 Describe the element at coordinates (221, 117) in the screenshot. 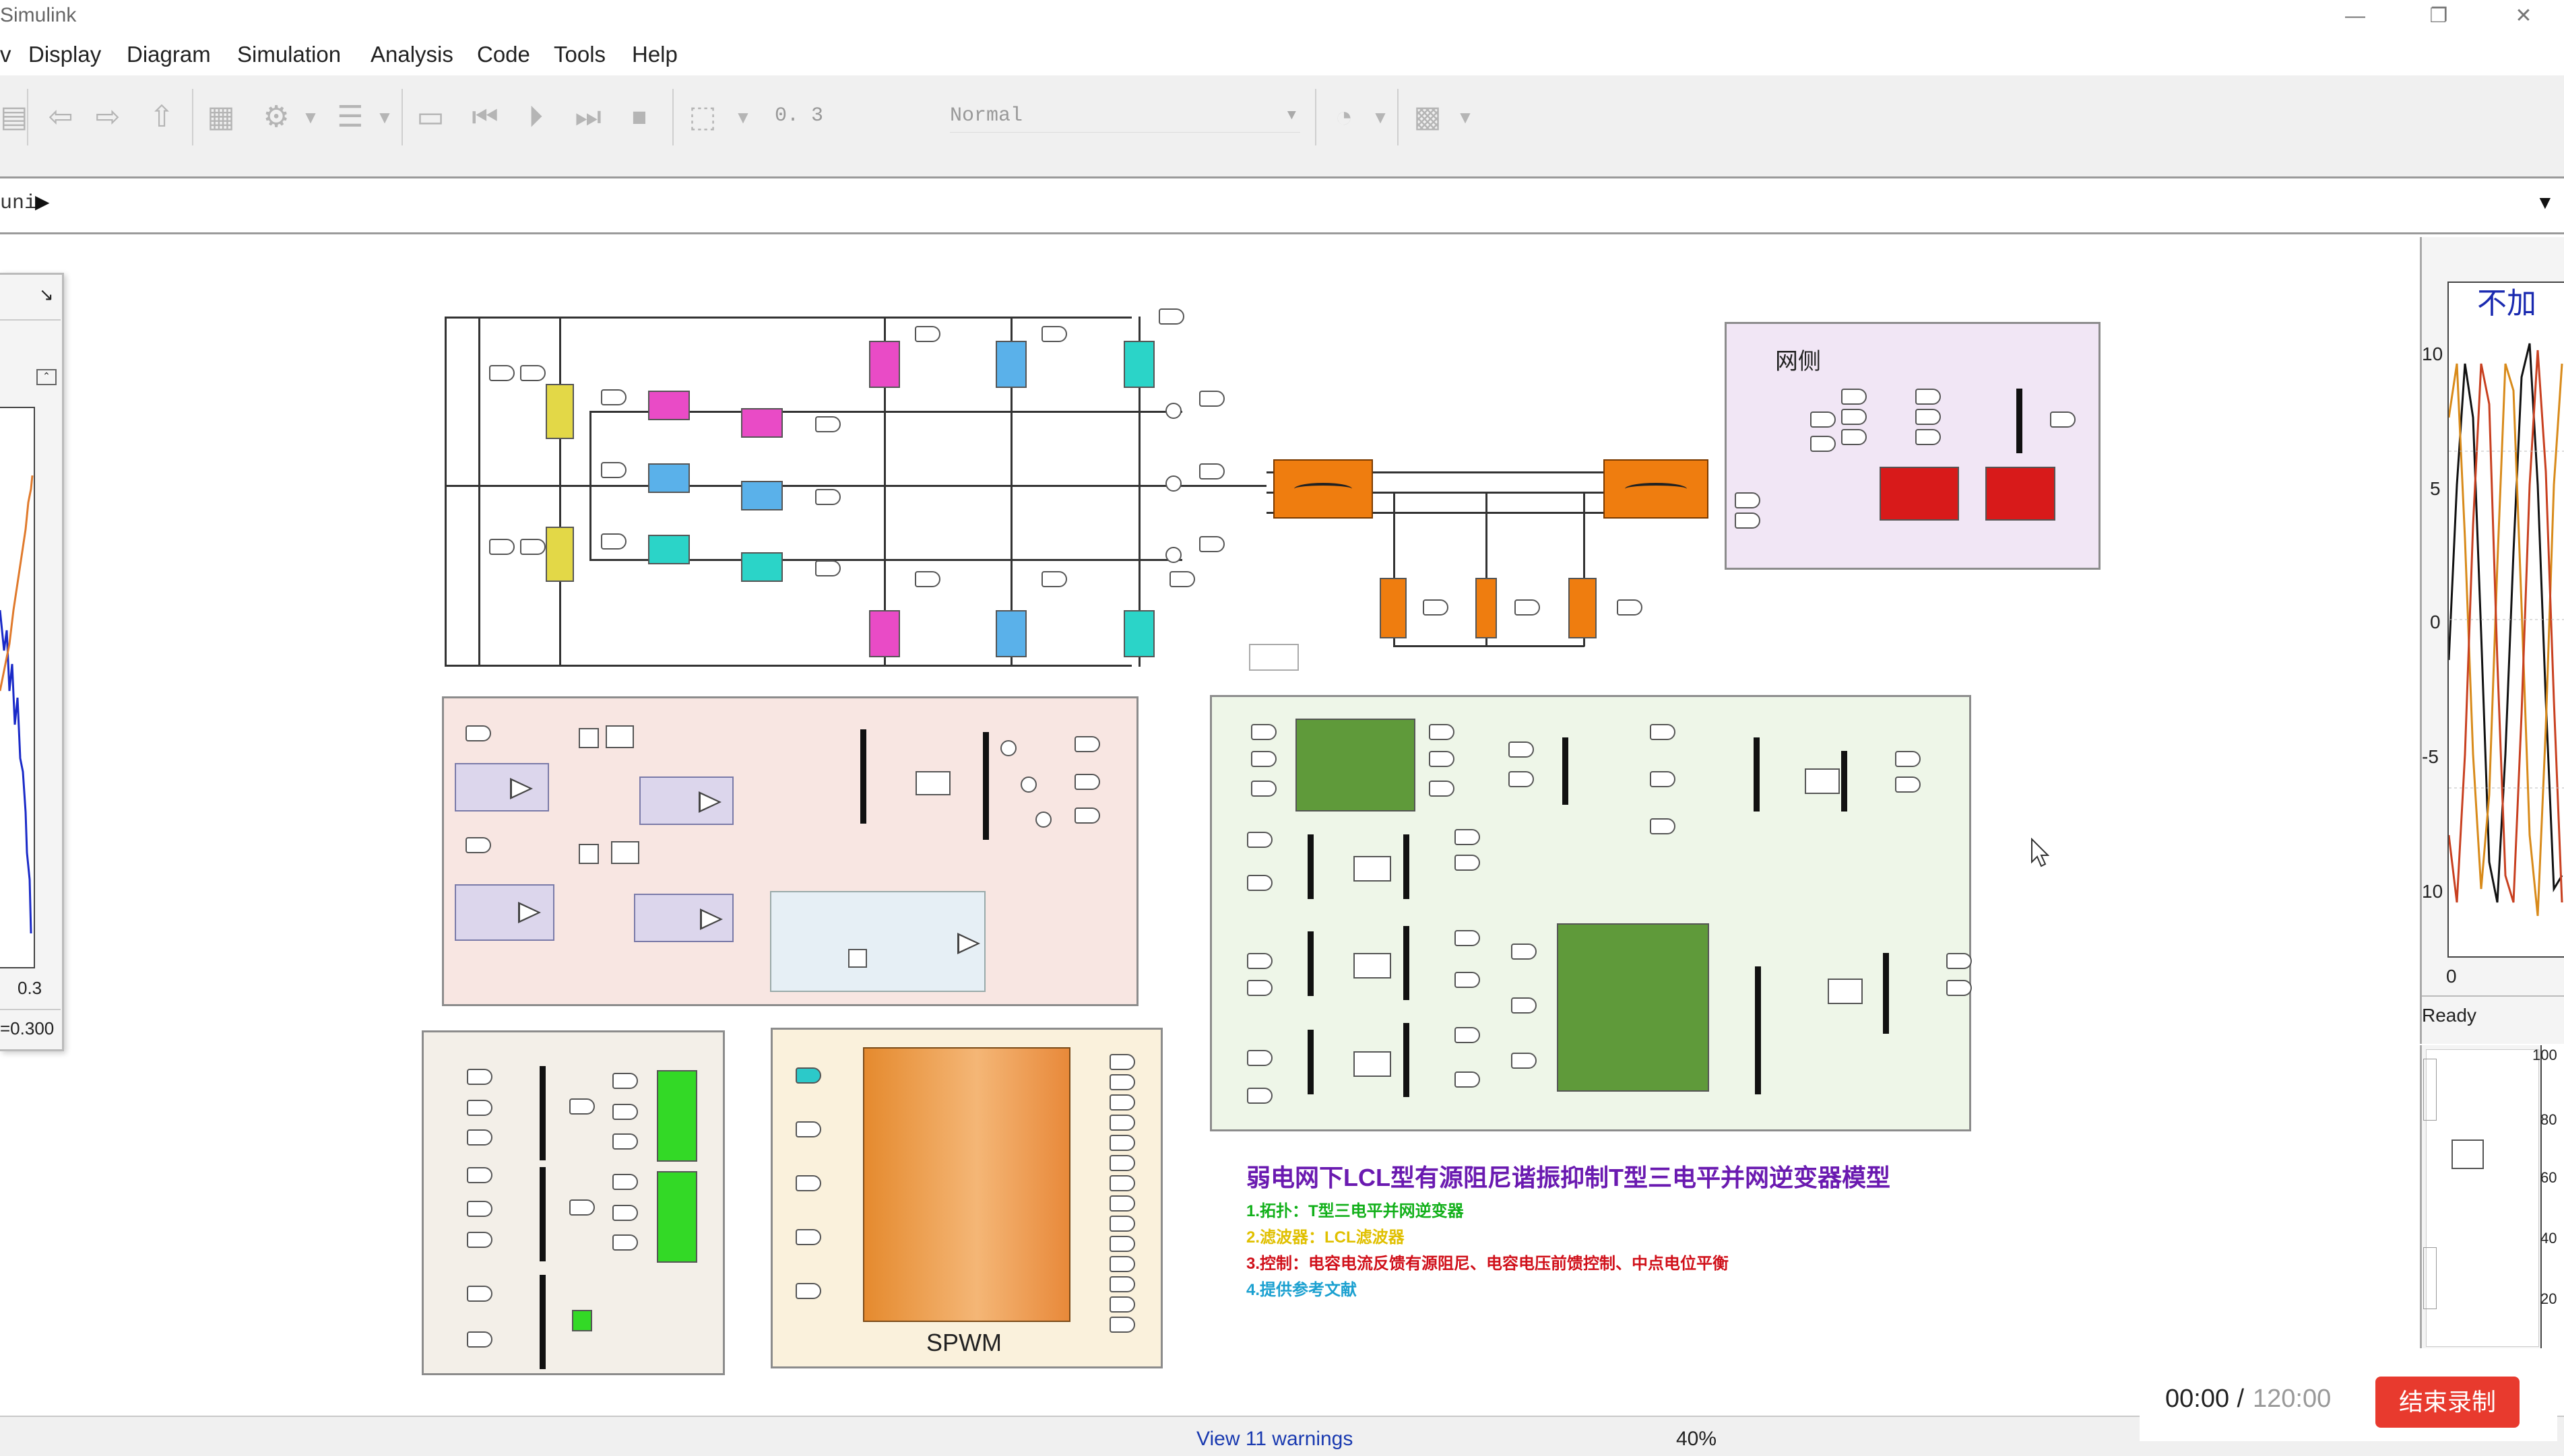

I see `library-browser-icon: ▦` at that location.